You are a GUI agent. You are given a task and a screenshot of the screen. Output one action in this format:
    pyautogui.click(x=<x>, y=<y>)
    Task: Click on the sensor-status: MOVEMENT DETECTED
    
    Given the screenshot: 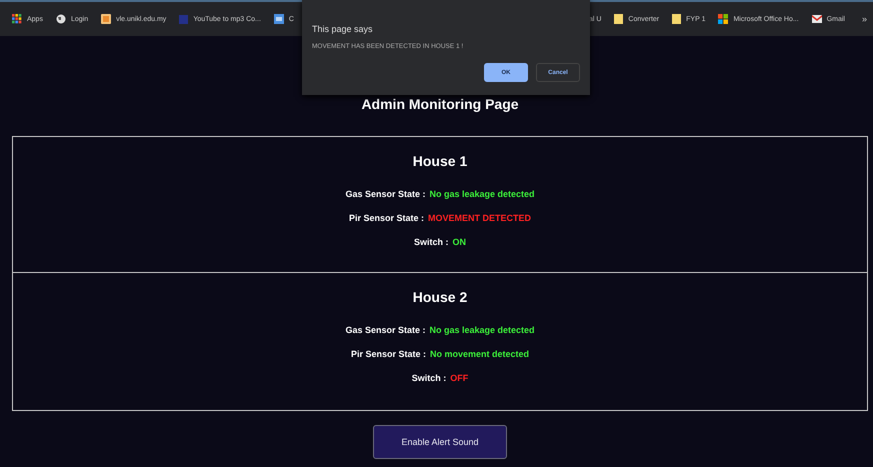 What is the action you would take?
    pyautogui.click(x=480, y=218)
    